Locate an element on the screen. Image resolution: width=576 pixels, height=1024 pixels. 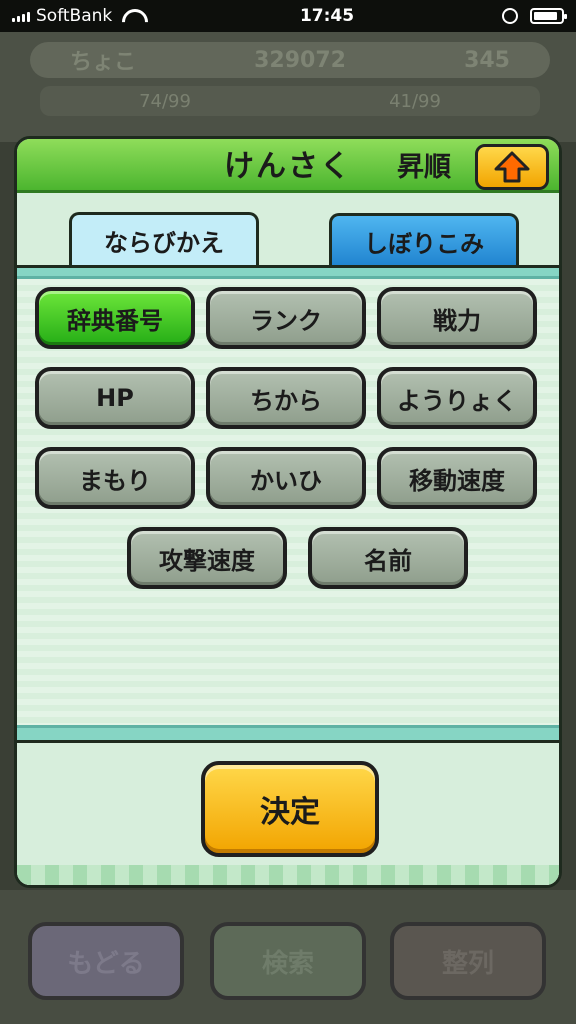
option-power: 戦力 is located at coordinates (457, 318).